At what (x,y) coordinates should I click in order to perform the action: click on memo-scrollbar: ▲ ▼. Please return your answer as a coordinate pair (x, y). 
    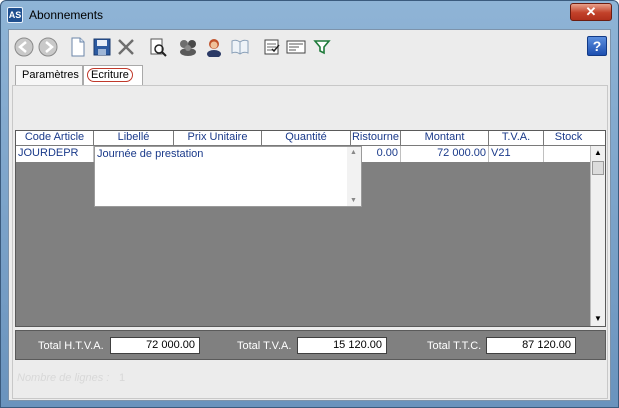
    Looking at the image, I should click on (354, 176).